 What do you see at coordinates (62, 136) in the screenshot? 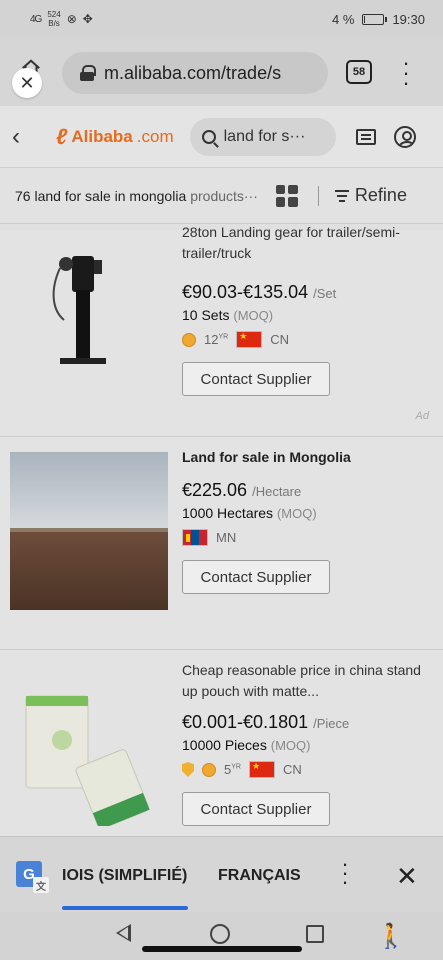
I see `alibaba-logo-mark-icon: ℓ` at bounding box center [62, 136].